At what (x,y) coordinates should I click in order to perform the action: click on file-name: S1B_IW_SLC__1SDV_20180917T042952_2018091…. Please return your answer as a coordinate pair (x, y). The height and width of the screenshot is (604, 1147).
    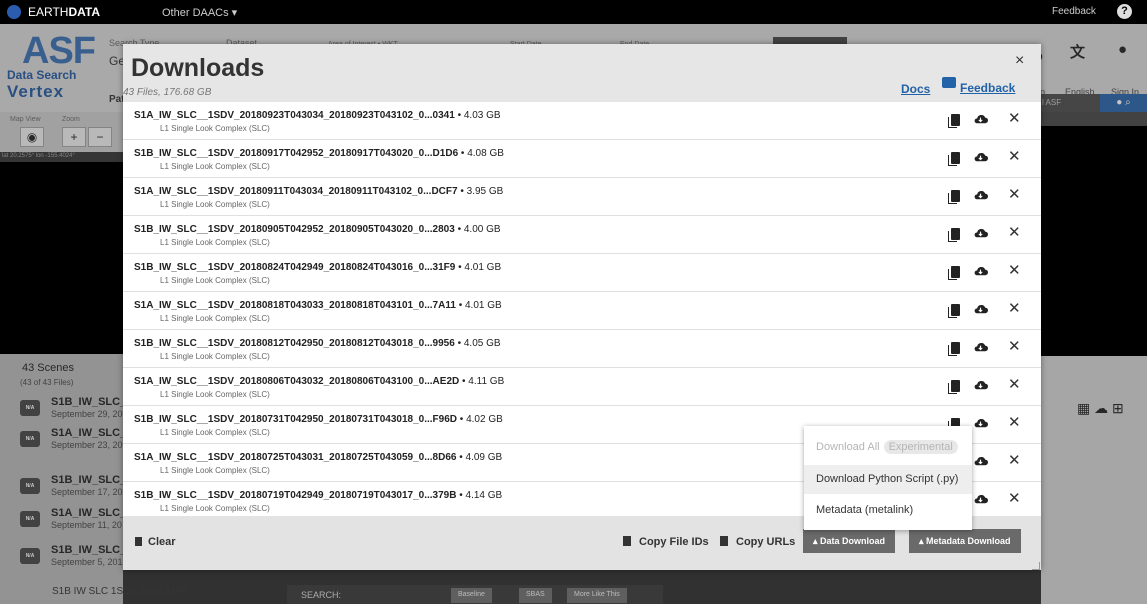
    Looking at the image, I should click on (319, 153).